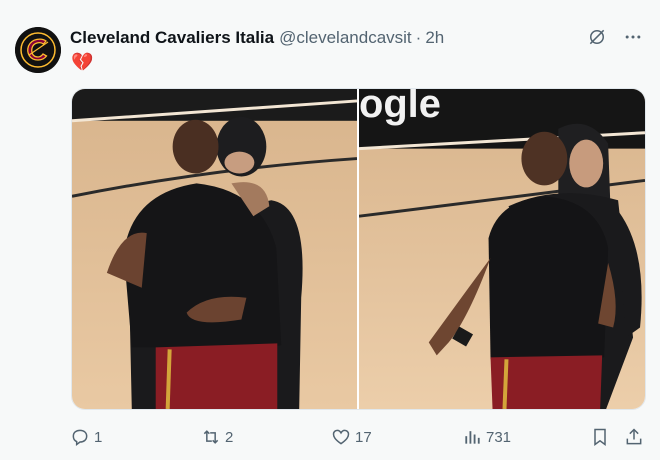 Image resolution: width=660 pixels, height=460 pixels. I want to click on author-name: Cleveland Cavaliers Italia, so click(172, 38).